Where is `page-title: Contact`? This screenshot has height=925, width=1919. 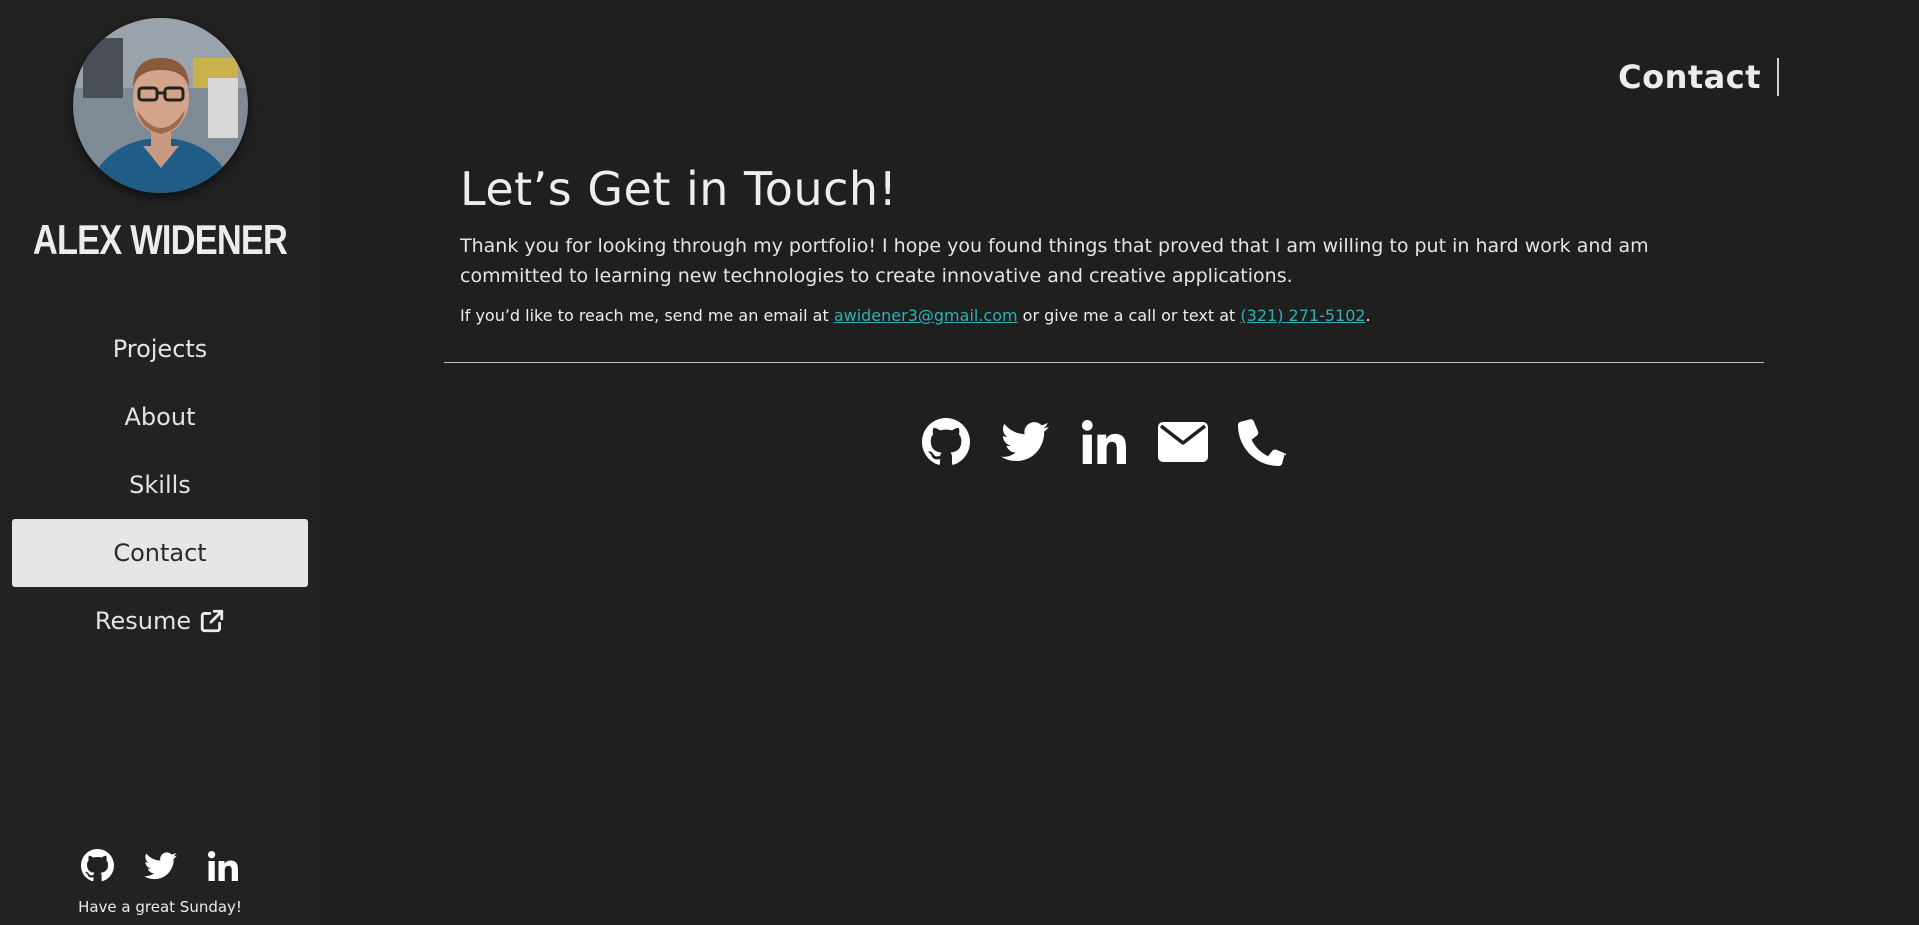
page-title: Contact is located at coordinates (1698, 77).